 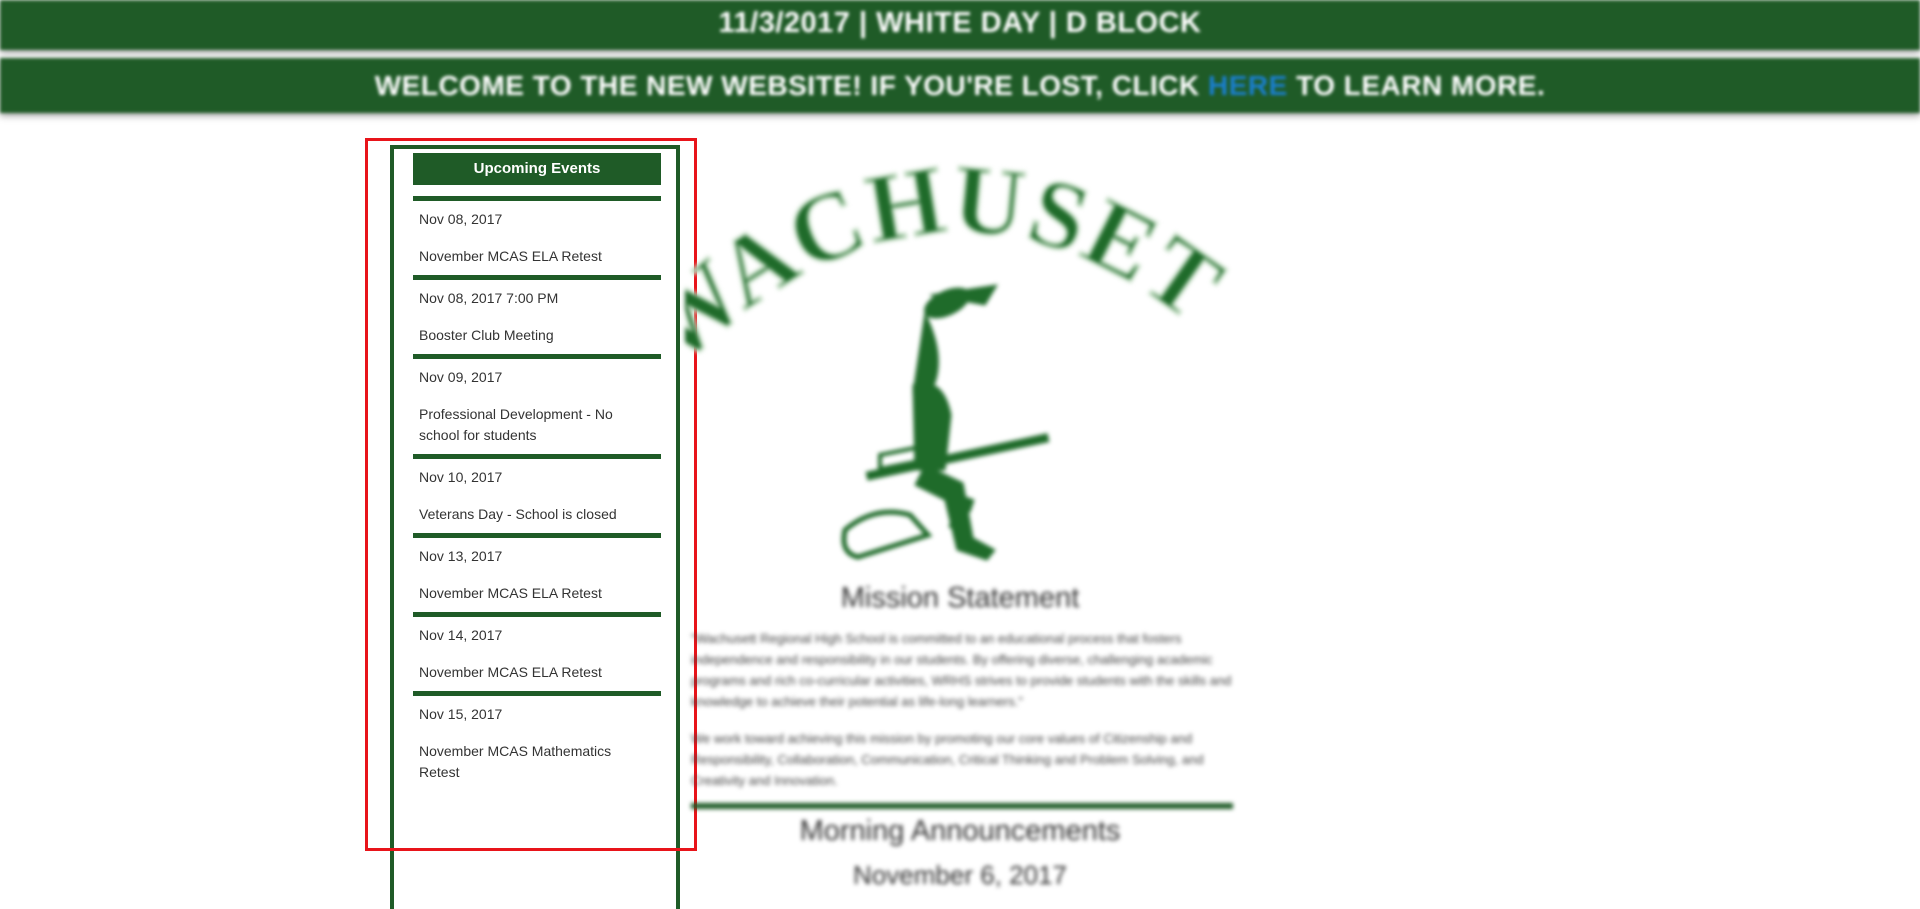 I want to click on welcome-help-link: HERE, so click(x=1248, y=85).